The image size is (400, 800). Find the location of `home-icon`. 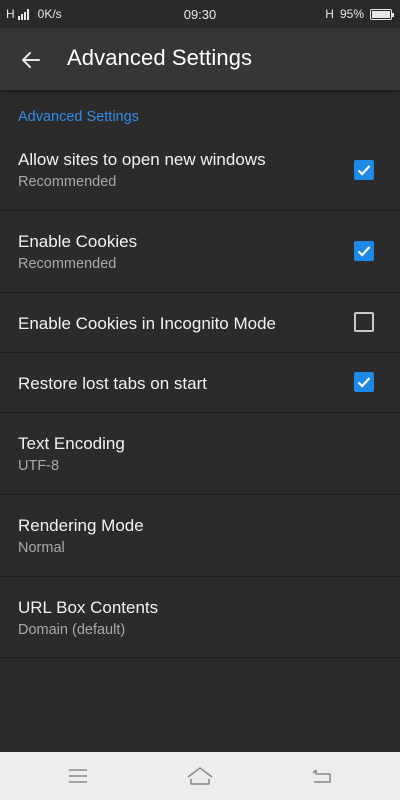

home-icon is located at coordinates (200, 776).